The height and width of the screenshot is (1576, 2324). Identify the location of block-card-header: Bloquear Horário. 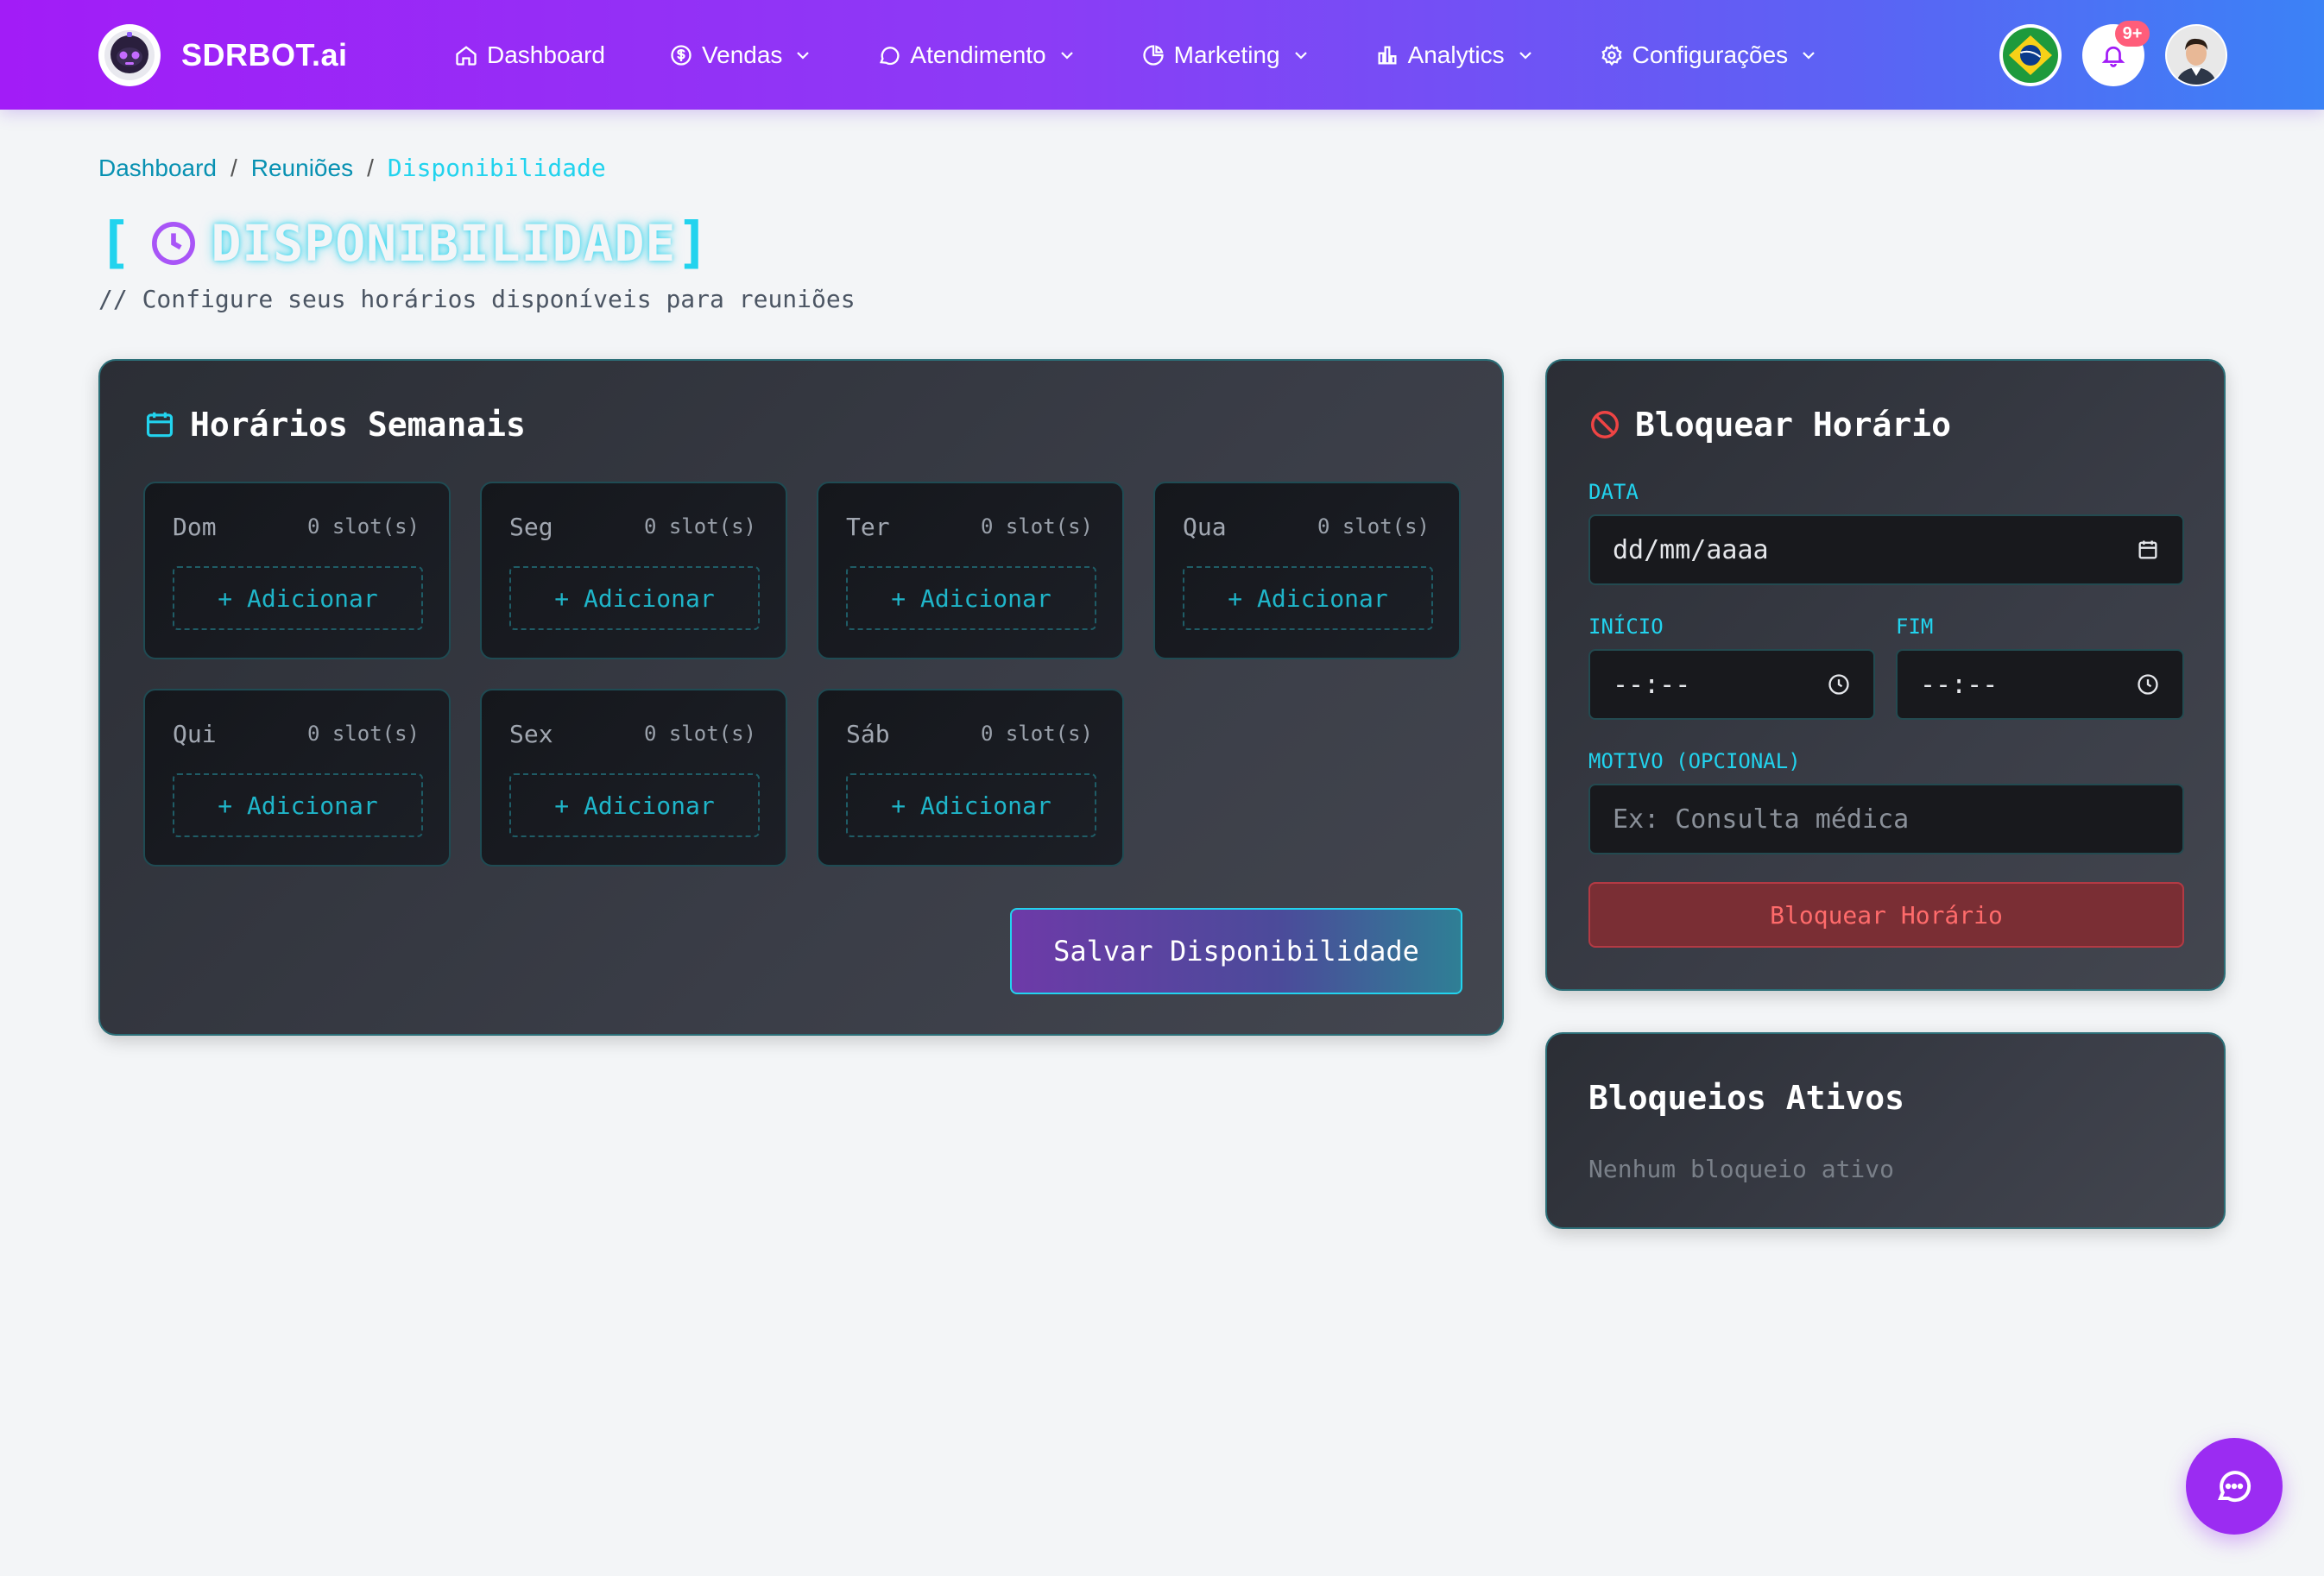
(1770, 425).